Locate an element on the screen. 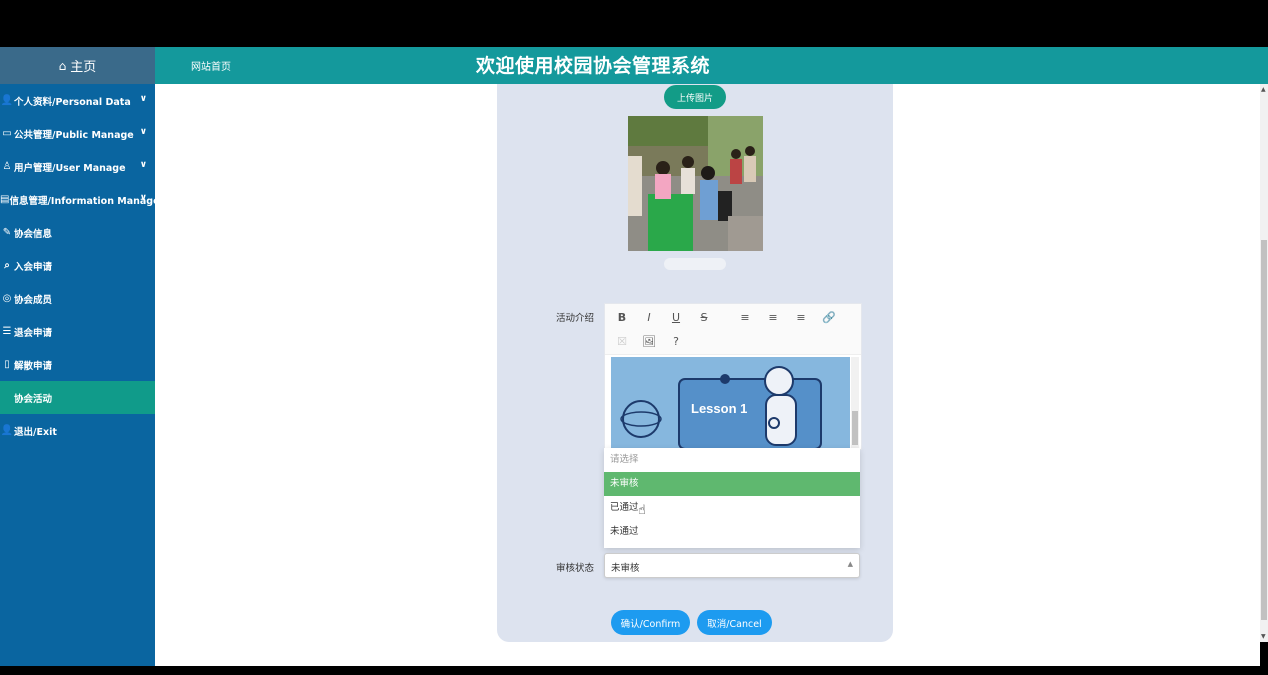 The image size is (1268, 675). editor-scrollbar-thumb is located at coordinates (855, 428).